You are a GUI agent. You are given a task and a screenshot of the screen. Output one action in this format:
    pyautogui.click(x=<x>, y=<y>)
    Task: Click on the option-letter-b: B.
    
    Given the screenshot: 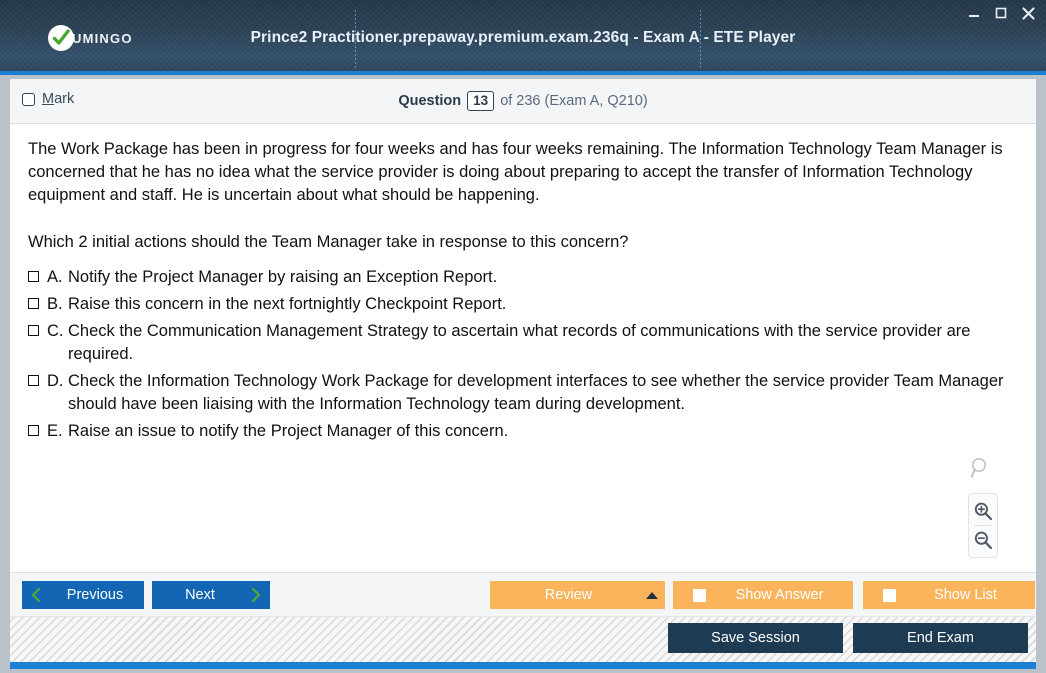 What is the action you would take?
    pyautogui.click(x=55, y=304)
    